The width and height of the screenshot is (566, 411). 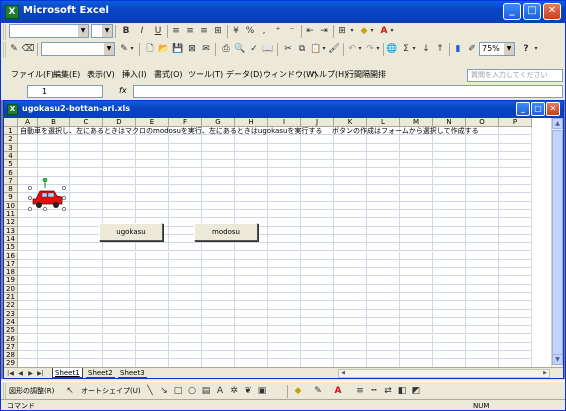 I want to click on row-header-12: 12, so click(x=11, y=222).